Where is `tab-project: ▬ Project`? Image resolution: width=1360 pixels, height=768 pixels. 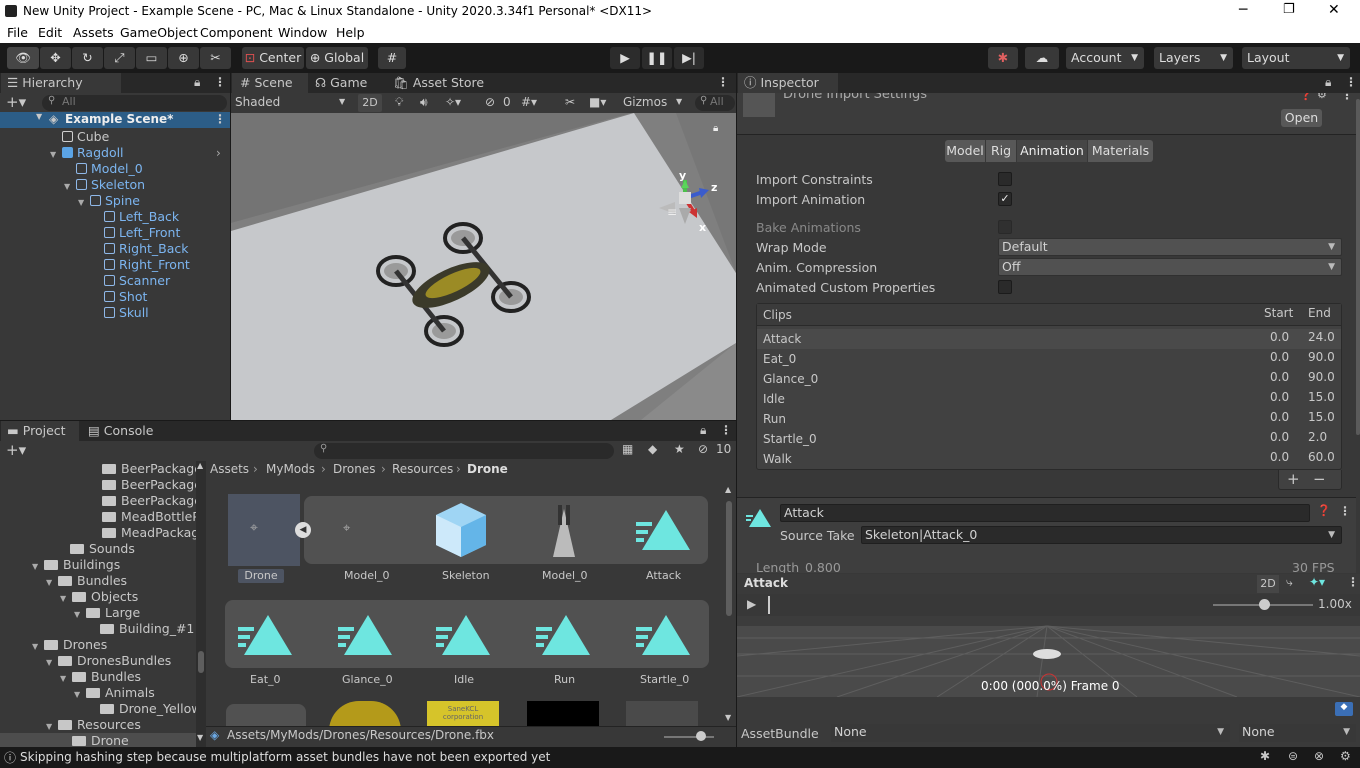
tab-project: ▬ Project is located at coordinates (40, 431).